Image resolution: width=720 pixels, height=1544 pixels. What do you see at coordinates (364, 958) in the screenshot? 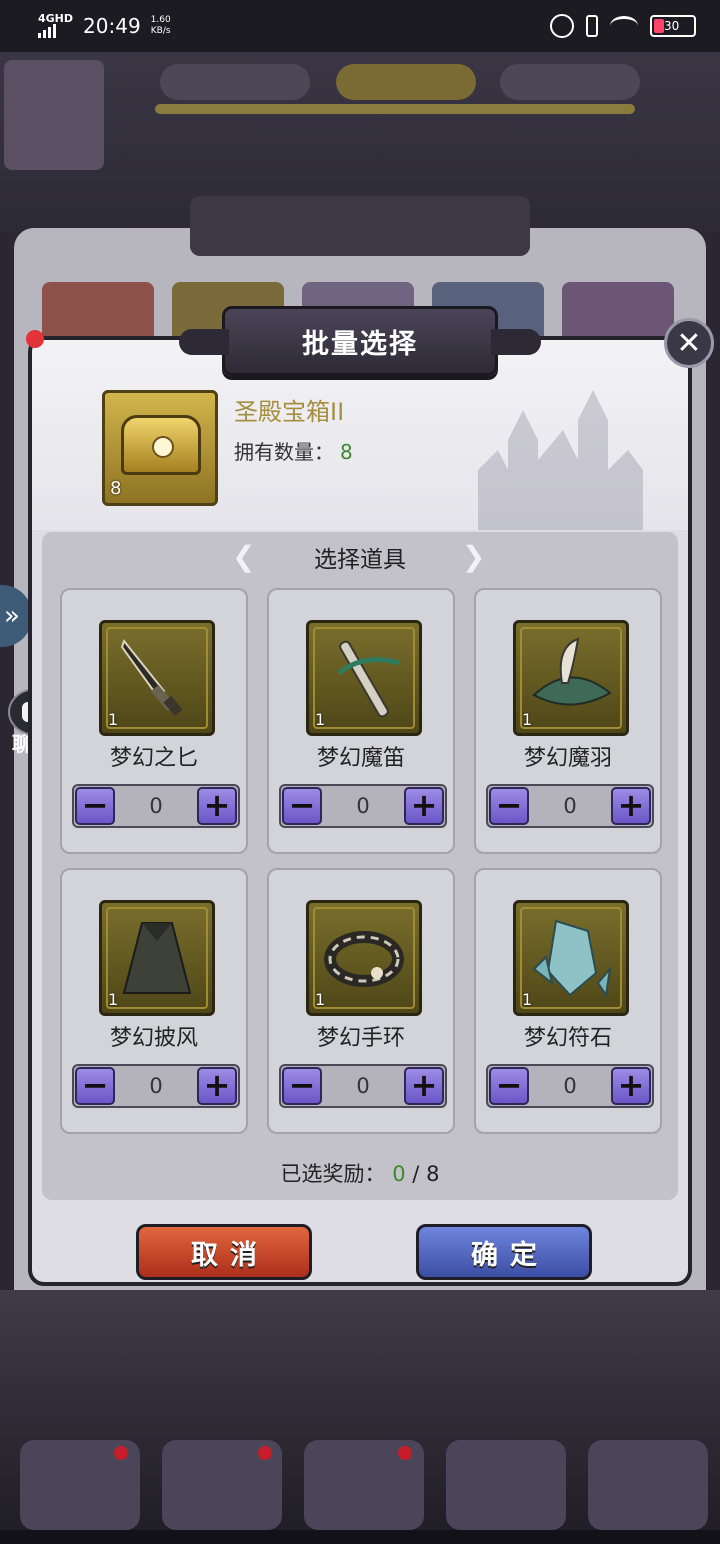
I see `bracelet-icon: 1` at bounding box center [364, 958].